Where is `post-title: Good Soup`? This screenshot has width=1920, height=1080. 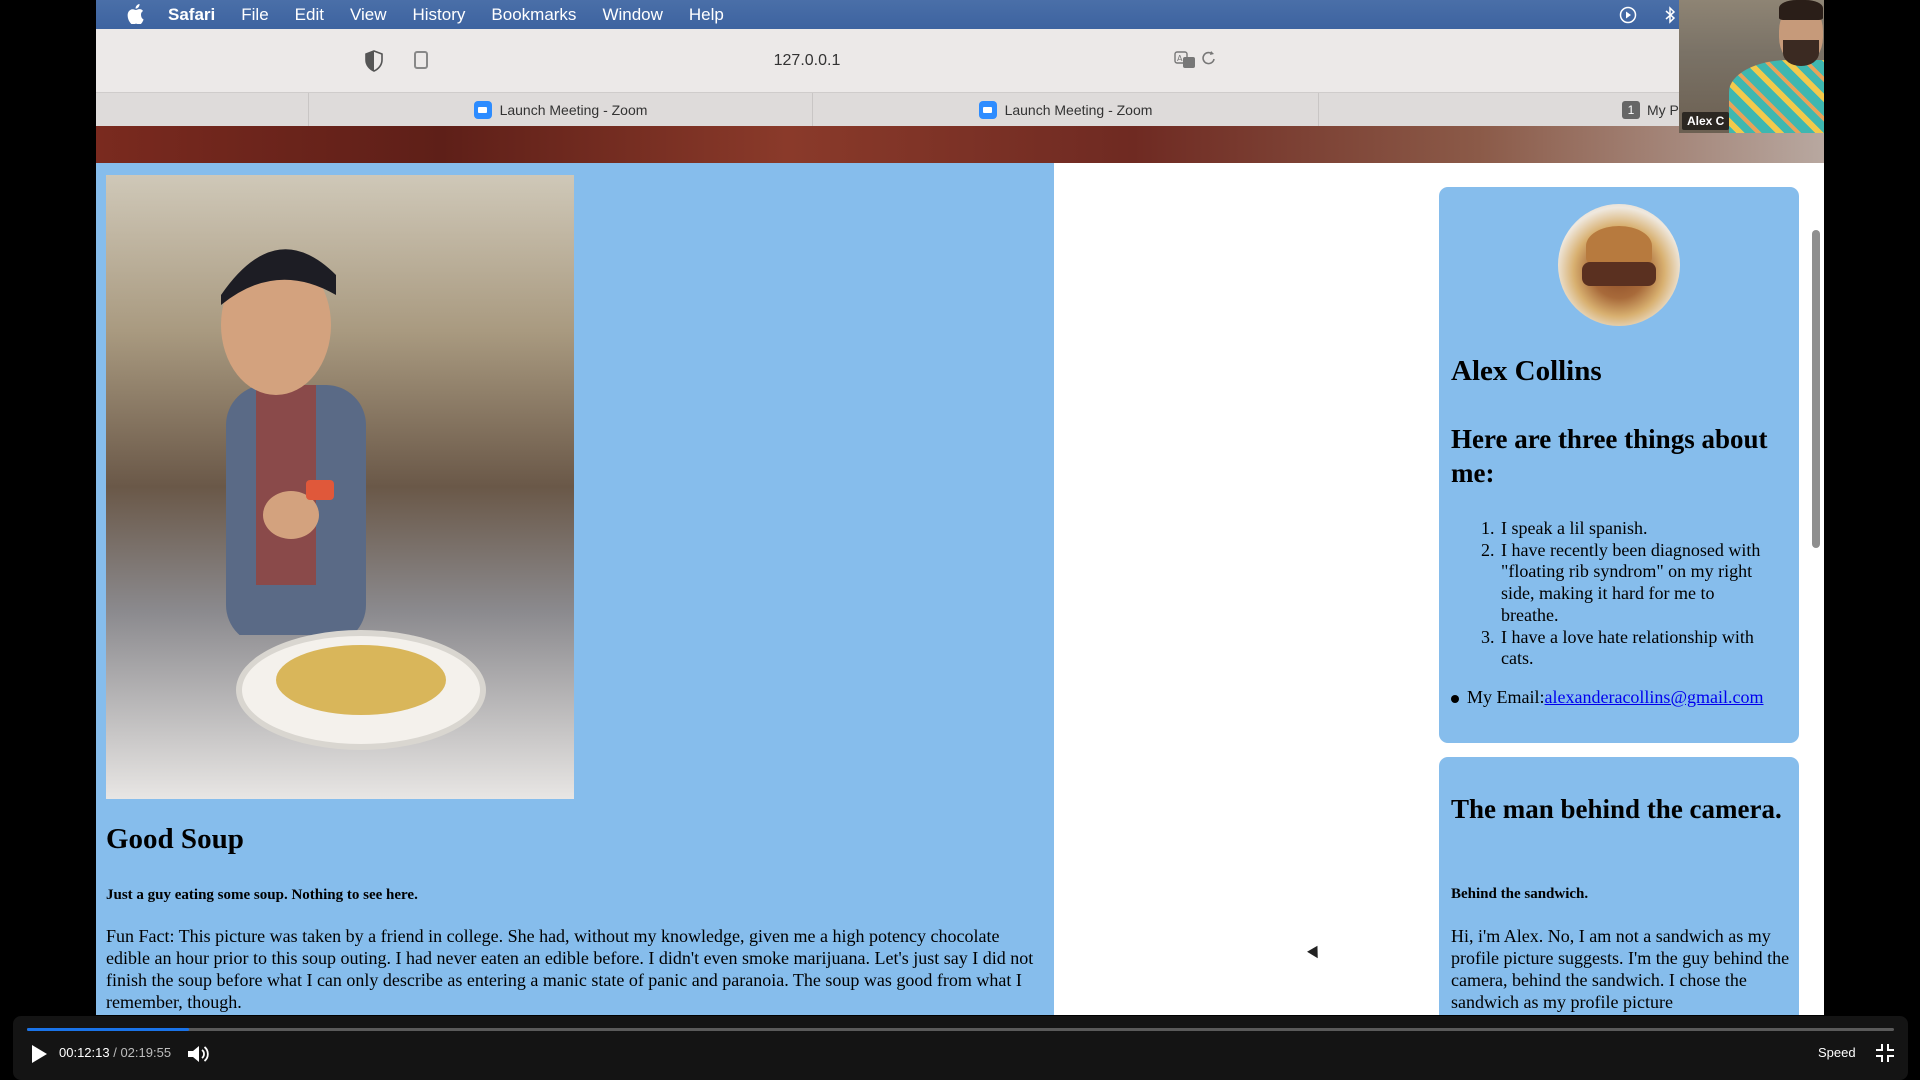 post-title: Good Soup is located at coordinates (175, 839).